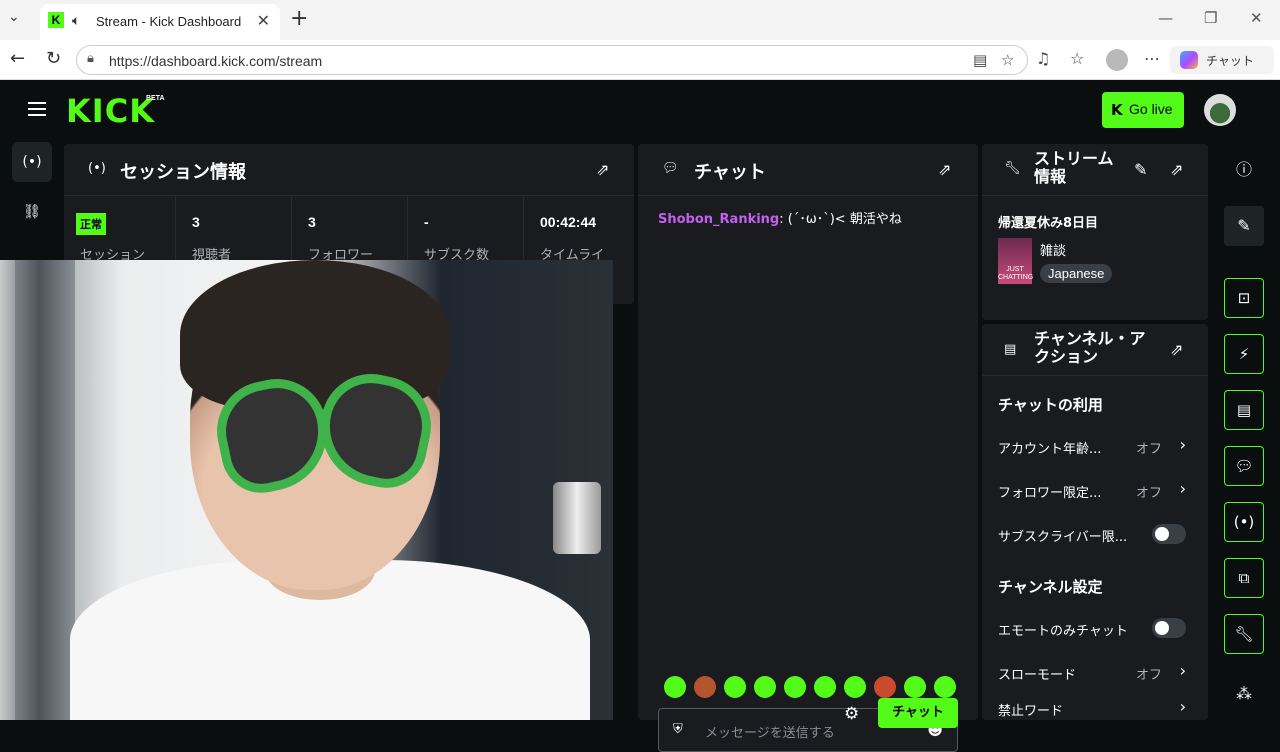 The width and height of the screenshot is (1280, 752). What do you see at coordinates (1244, 694) in the screenshot?
I see `apps-icon: ⁂` at bounding box center [1244, 694].